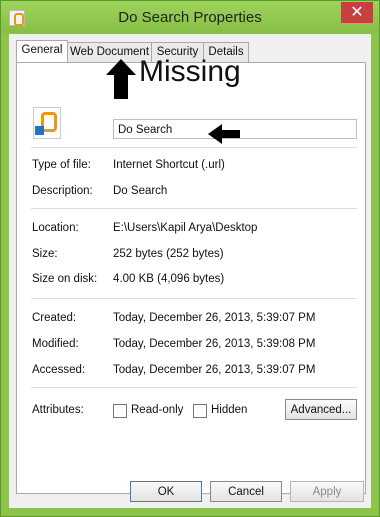 The width and height of the screenshot is (380, 517). What do you see at coordinates (214, 344) in the screenshot?
I see `modified-value: Today, December 26, 2013, 5:39:08 PM` at bounding box center [214, 344].